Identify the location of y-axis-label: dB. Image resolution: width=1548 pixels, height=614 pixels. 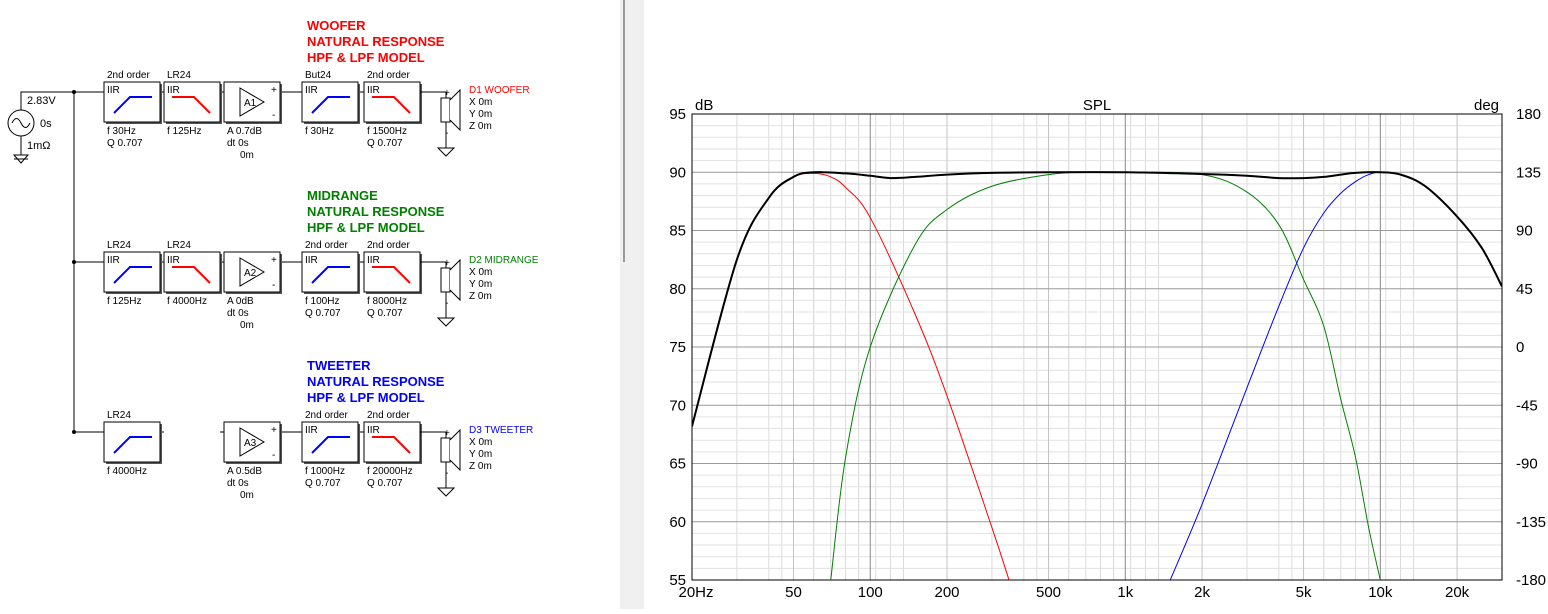
(704, 105).